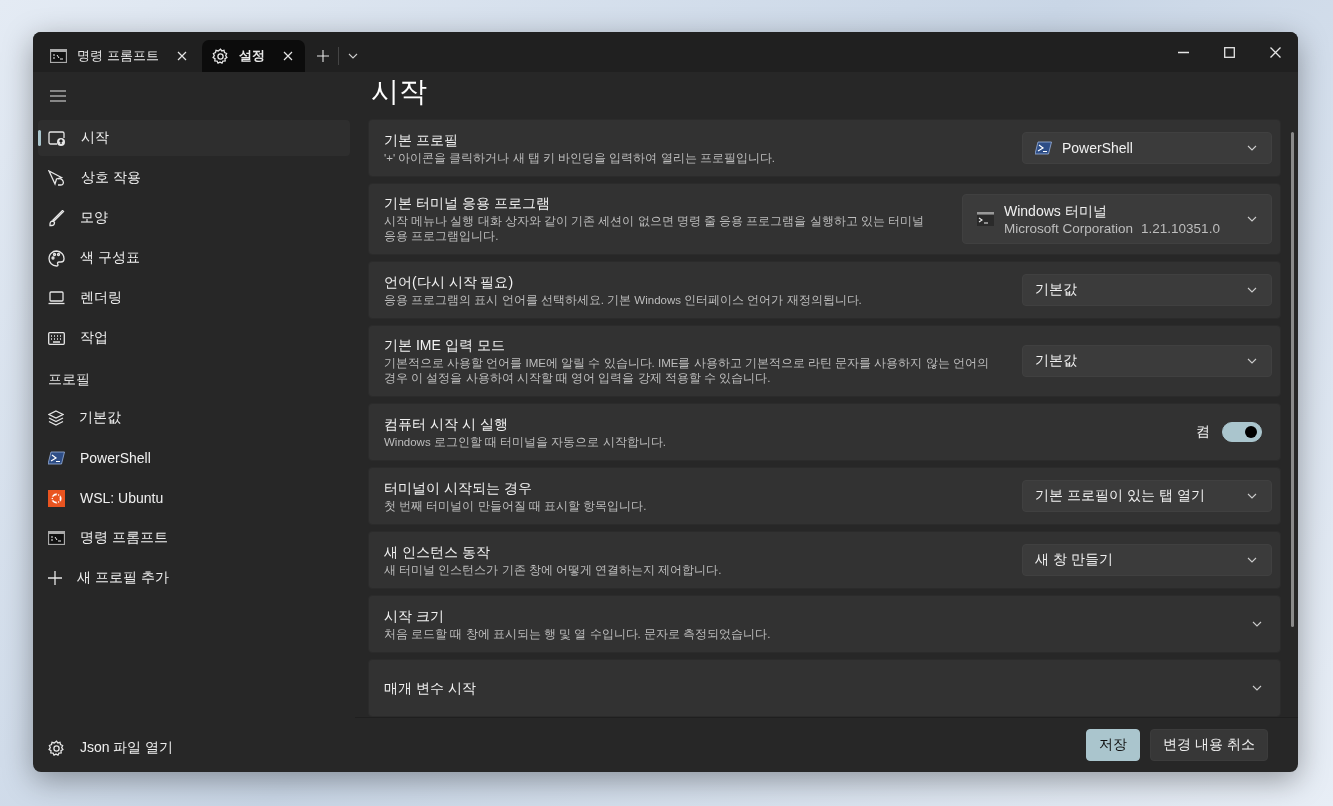  What do you see at coordinates (253, 56) in the screenshot?
I see `tab: 설정` at bounding box center [253, 56].